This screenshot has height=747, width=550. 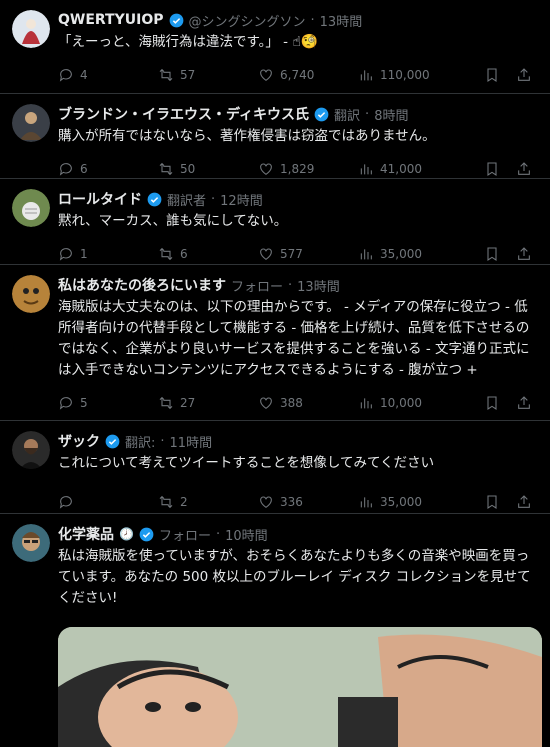 I want to click on reply-count: 6, so click(x=84, y=169).